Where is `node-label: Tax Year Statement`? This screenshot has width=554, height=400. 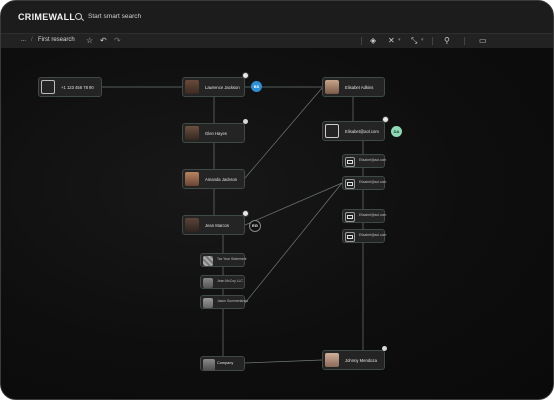 node-label: Tax Year Statement is located at coordinates (232, 259).